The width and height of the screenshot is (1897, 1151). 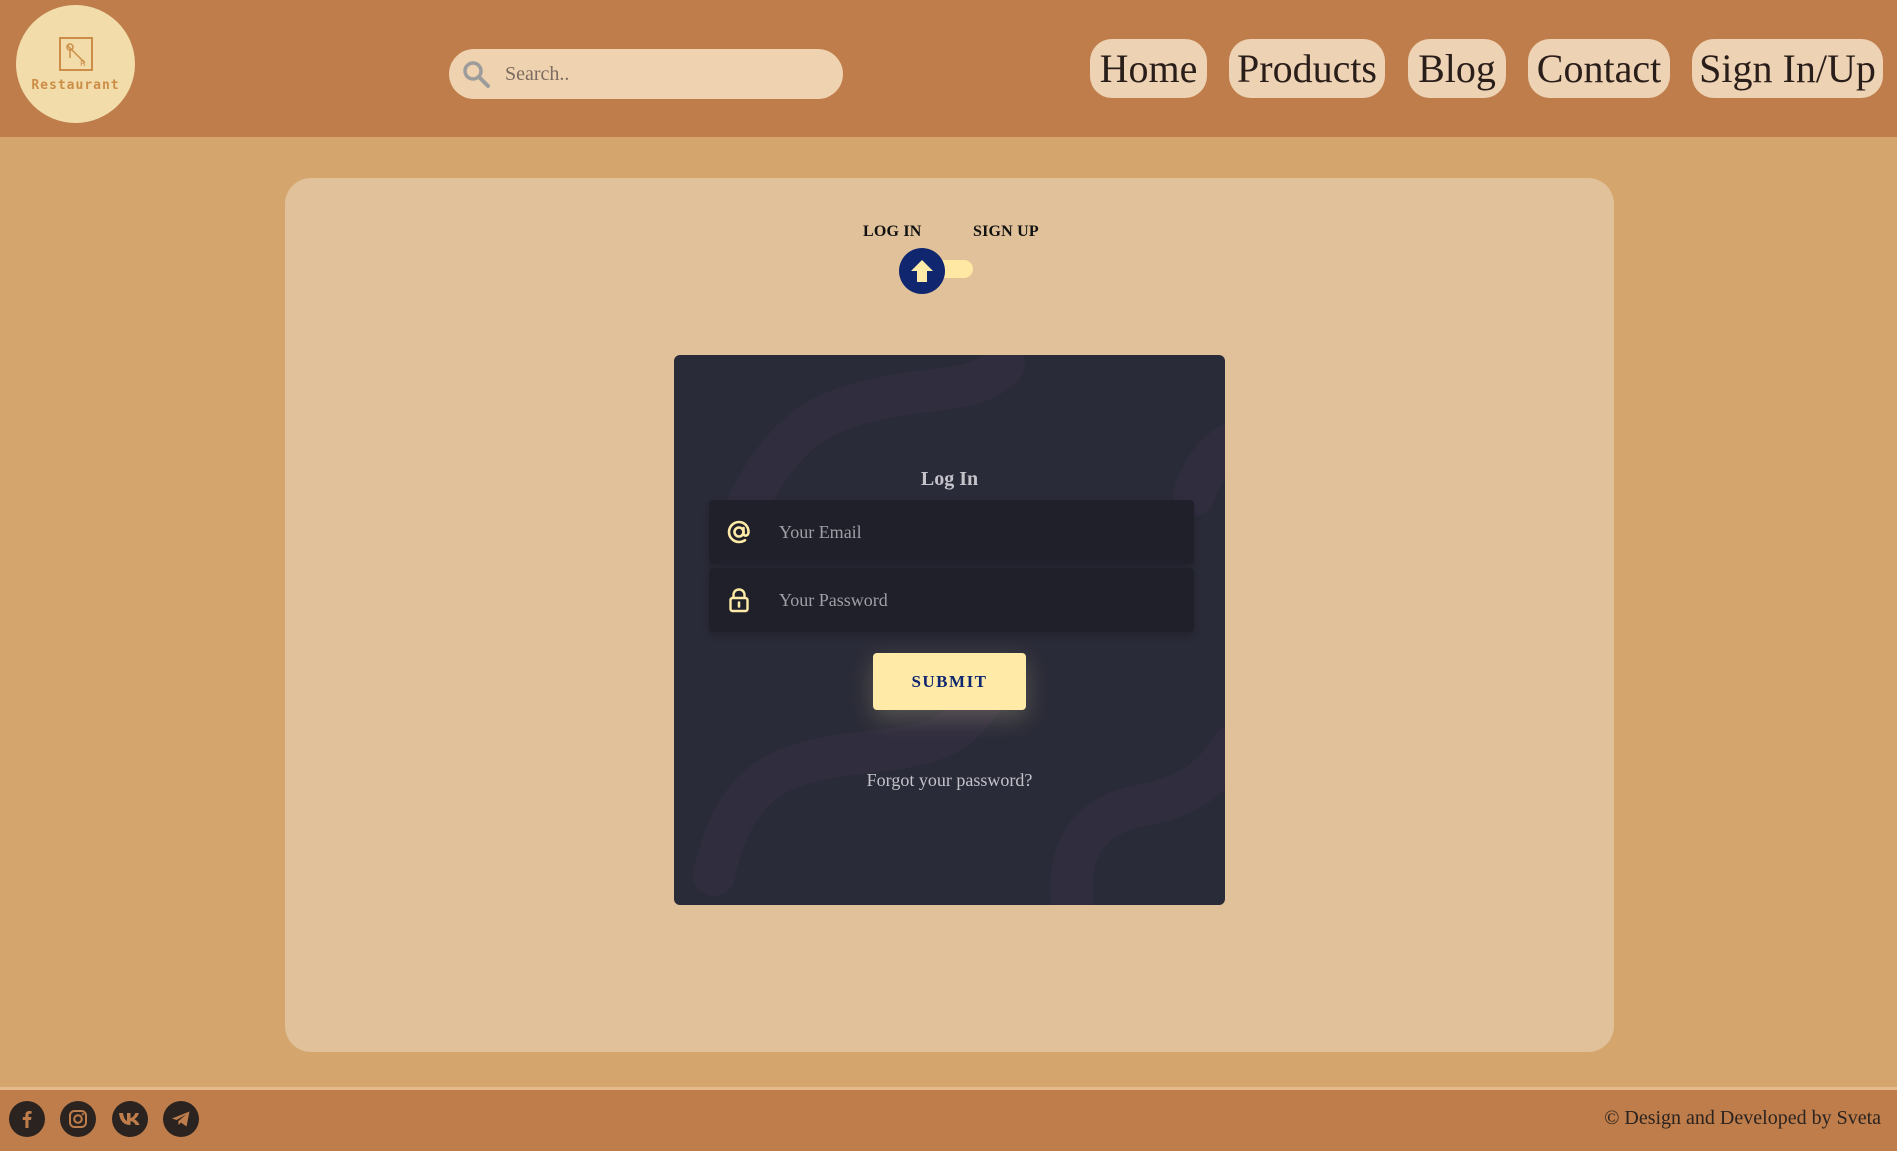 I want to click on arrow-up-icon, so click(x=922, y=271).